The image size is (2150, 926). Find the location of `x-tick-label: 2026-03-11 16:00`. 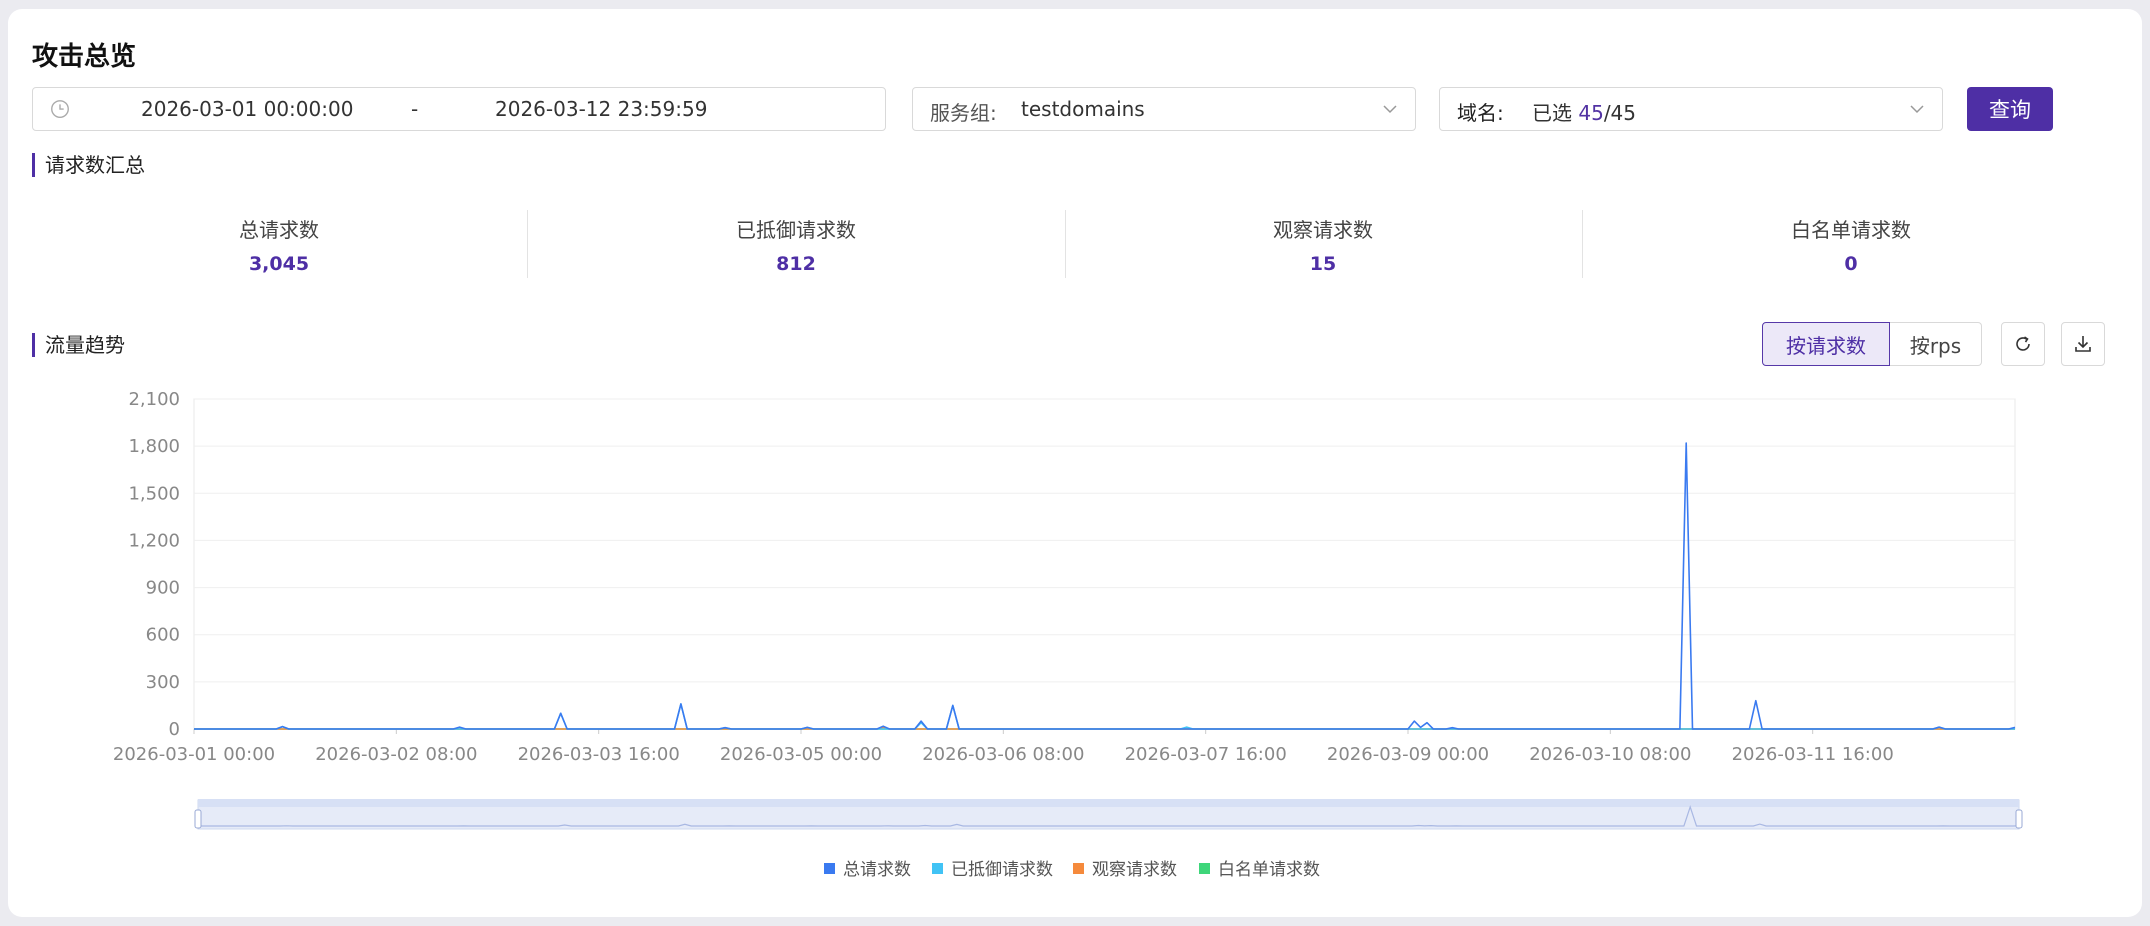

x-tick-label: 2026-03-11 16:00 is located at coordinates (1813, 754).